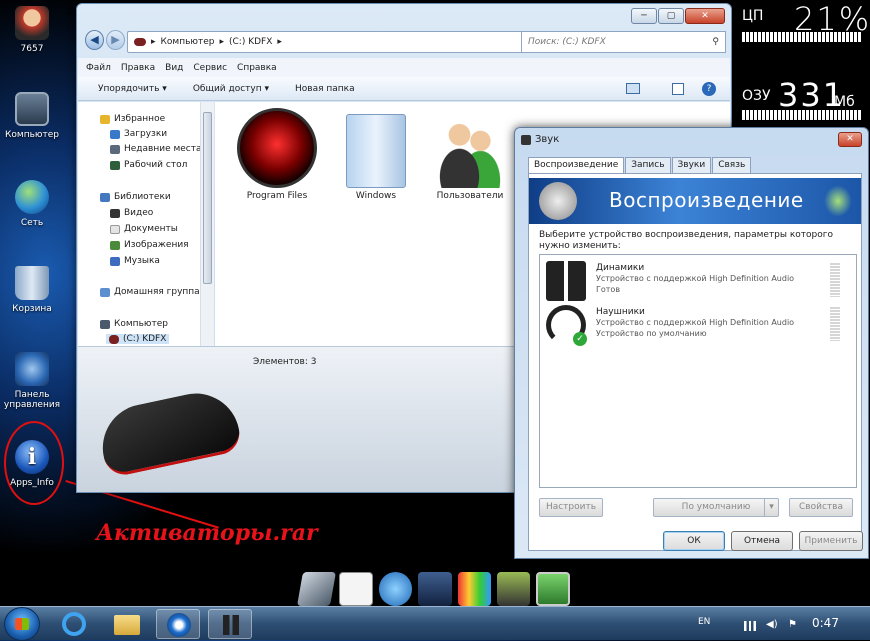 The height and width of the screenshot is (641, 870). What do you see at coordinates (250, 42) in the screenshot?
I see `breadcrumb-drive: (C:) KDFX` at bounding box center [250, 42].